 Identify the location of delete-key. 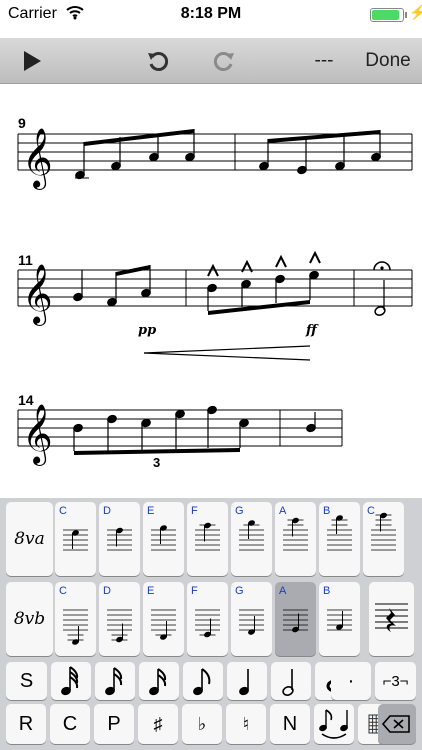
(397, 724).